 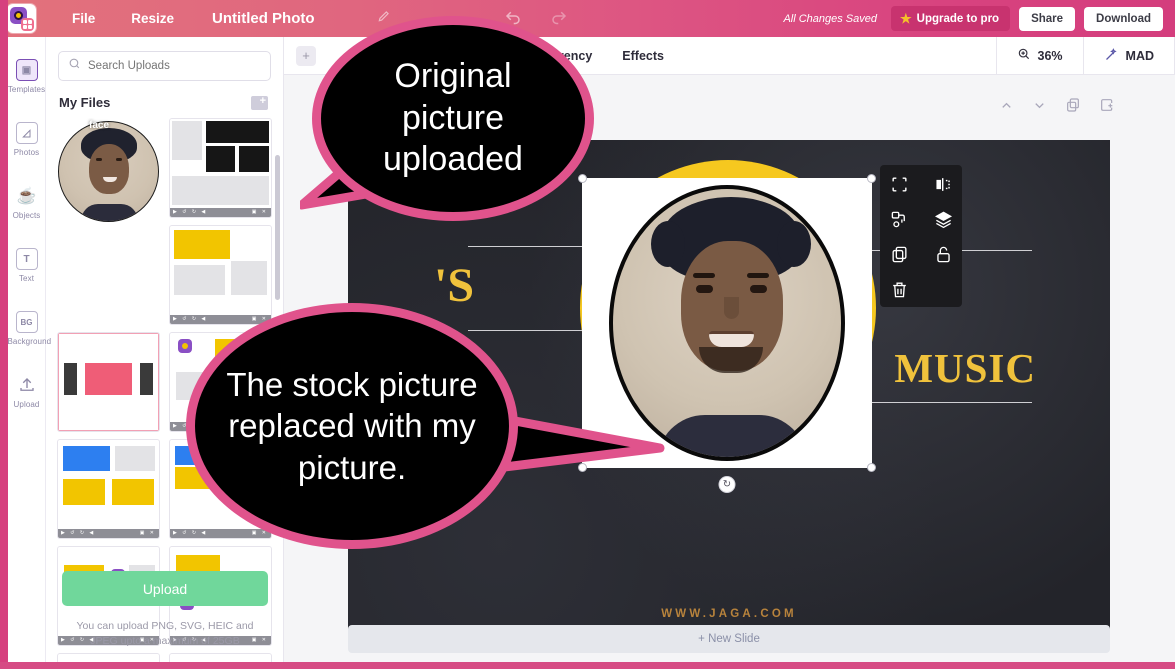 I want to click on resize-handle-br, so click(x=871, y=467).